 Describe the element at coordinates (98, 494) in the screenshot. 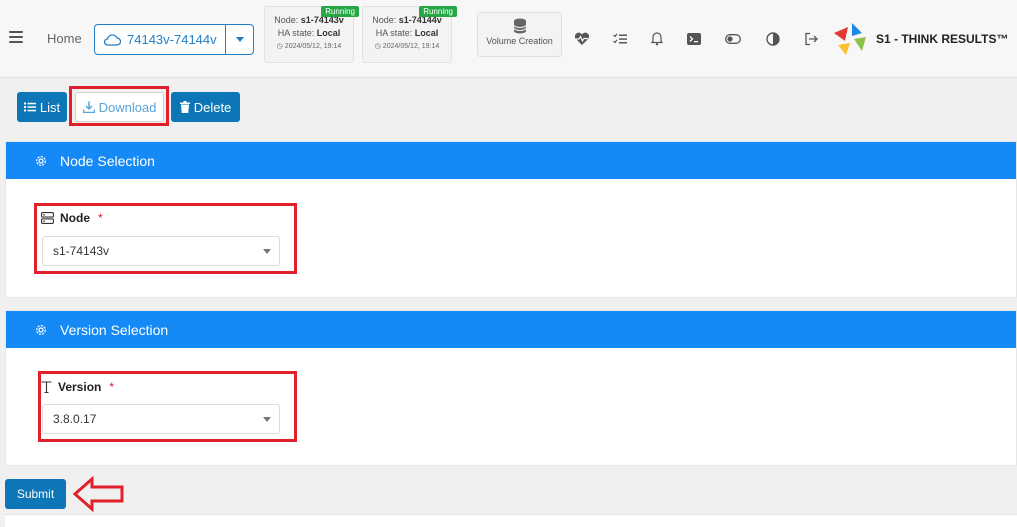

I see `left-arrow-annotation` at that location.